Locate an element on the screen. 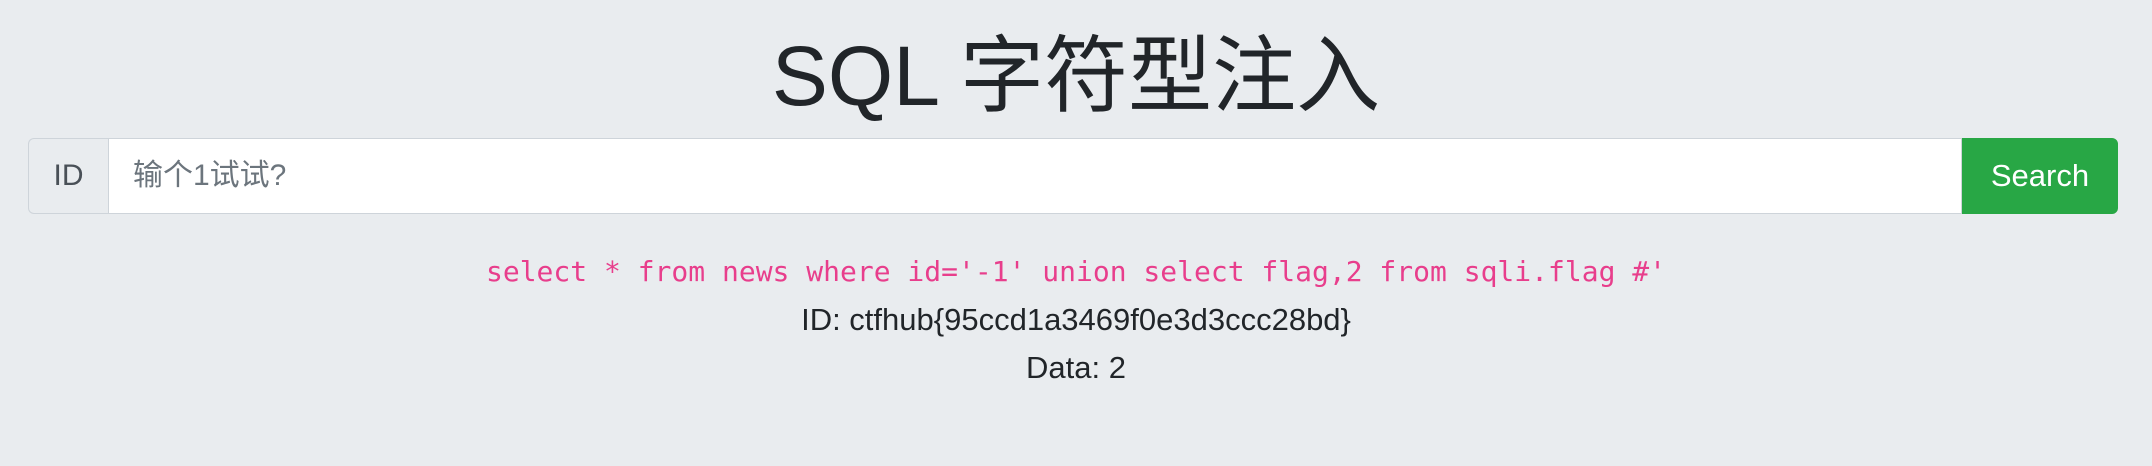  result-data-line: Data: 2 is located at coordinates (1076, 367).